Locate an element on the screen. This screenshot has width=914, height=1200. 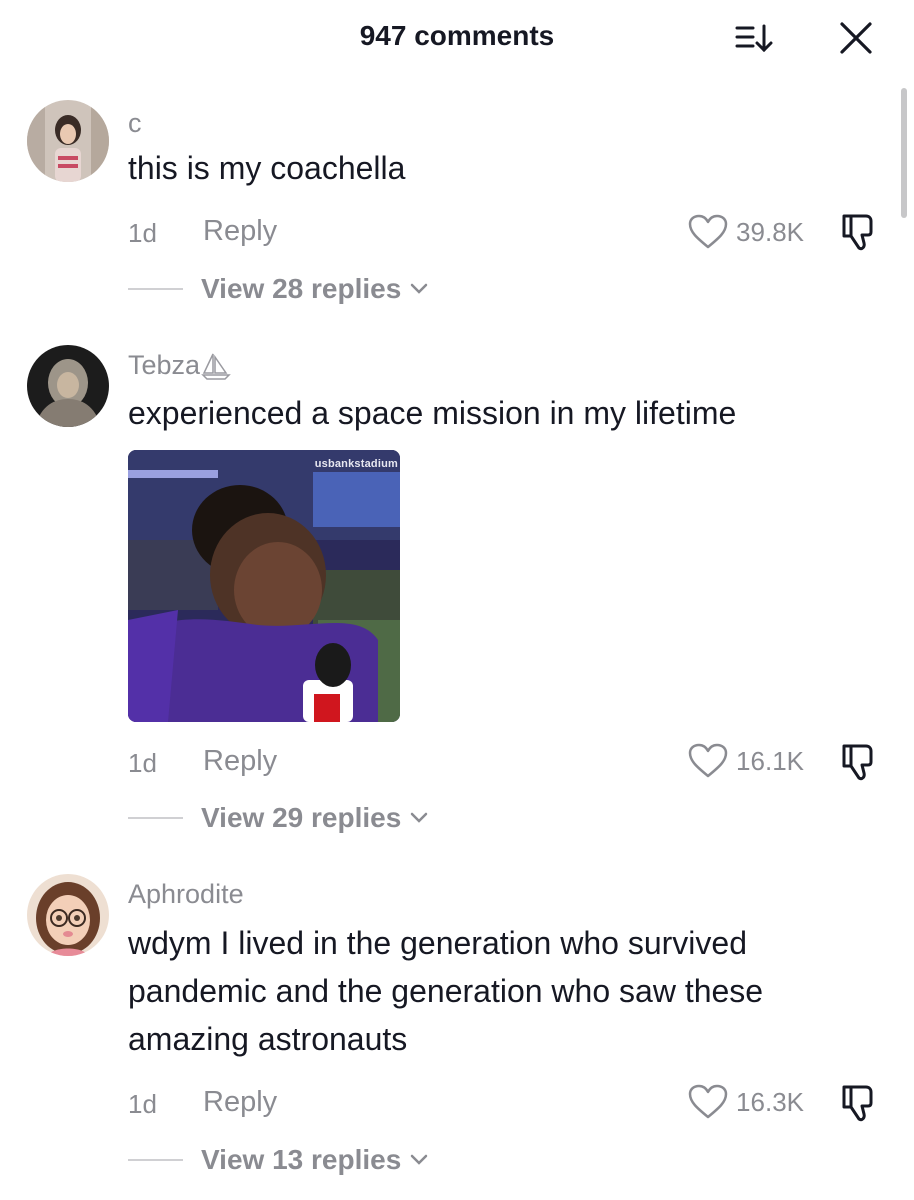
view-replies-label: View 28 replies is located at coordinates (301, 288).